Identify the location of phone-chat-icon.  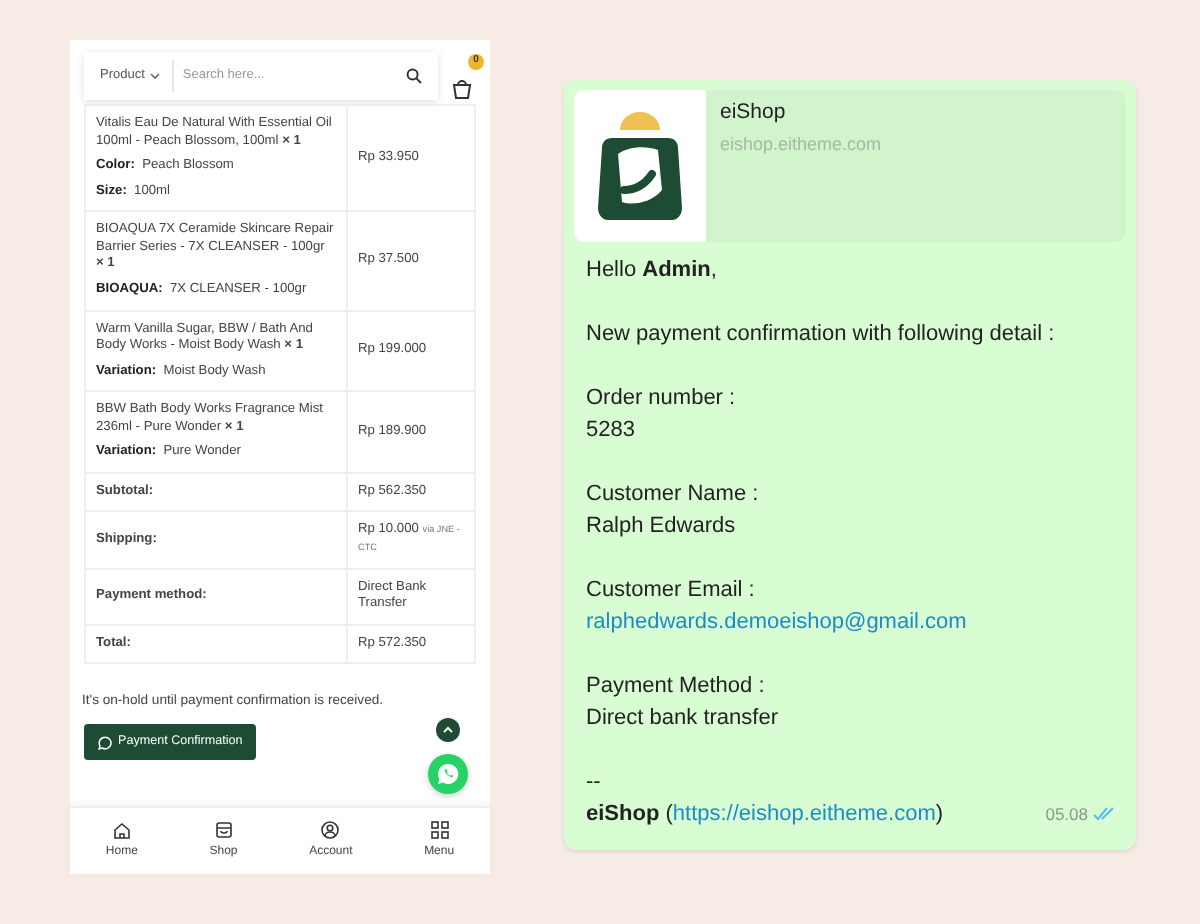
(448, 774).